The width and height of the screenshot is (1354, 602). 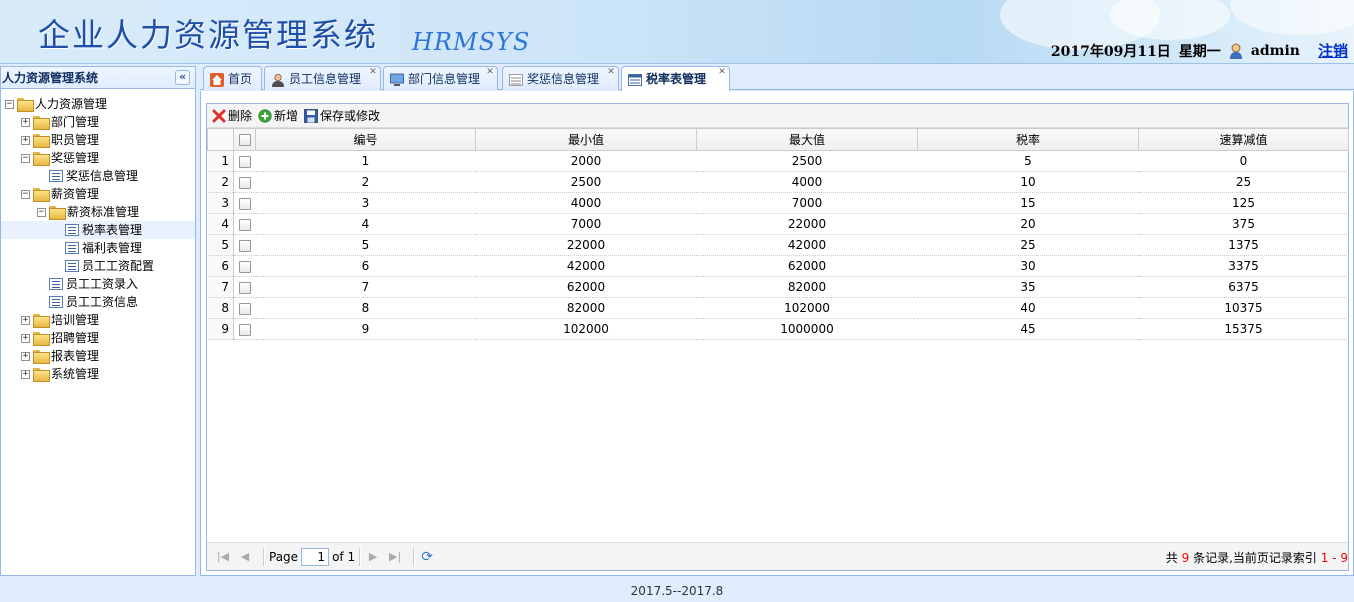 What do you see at coordinates (98, 158) in the screenshot?
I see `tree-node-reward: − 奖惩管理` at bounding box center [98, 158].